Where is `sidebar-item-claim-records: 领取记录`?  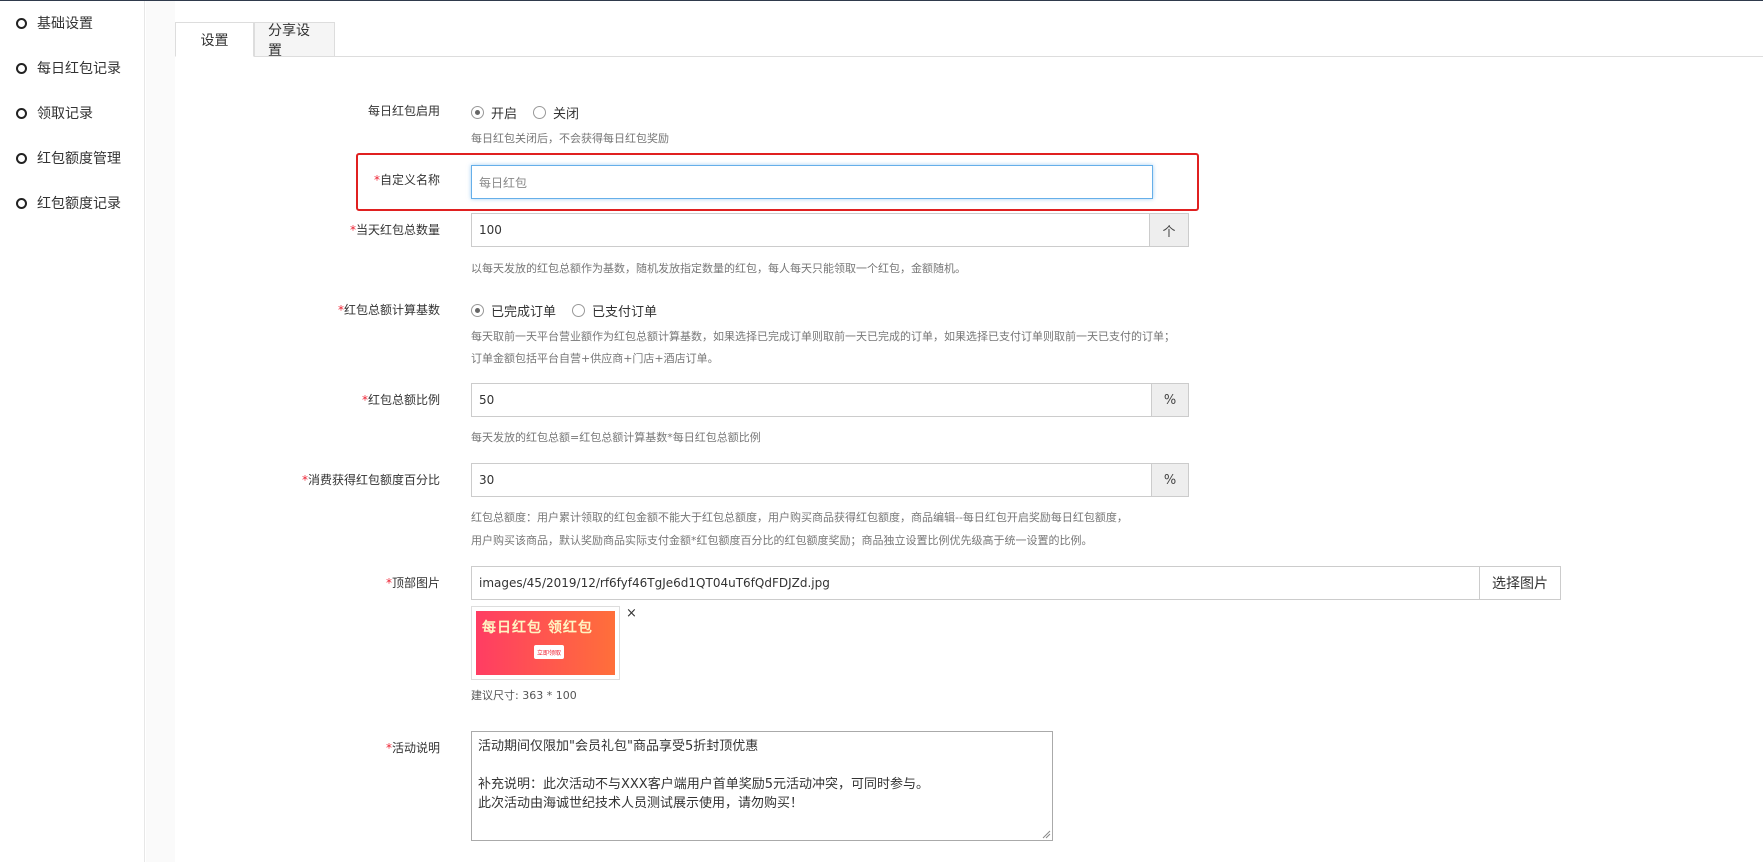
sidebar-item-claim-records: 领取记录 is located at coordinates (54, 113).